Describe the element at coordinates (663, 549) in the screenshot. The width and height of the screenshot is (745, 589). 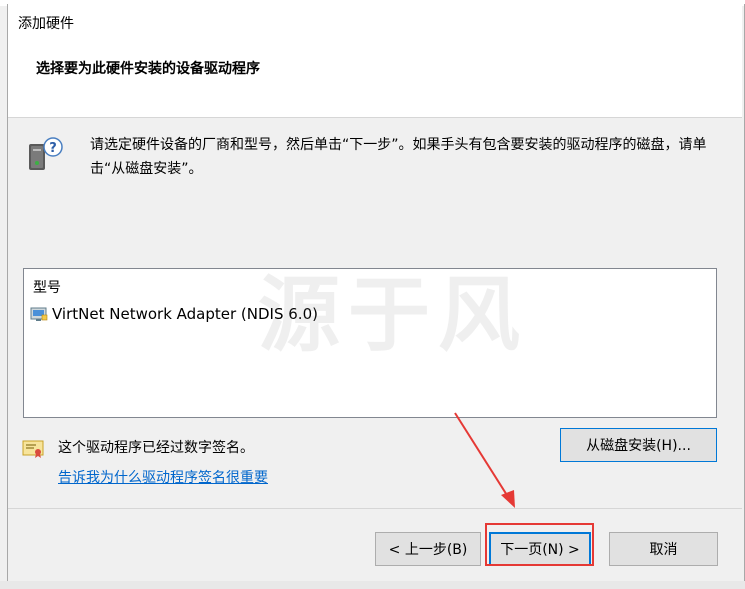
I see `cancel-button: 取消` at that location.